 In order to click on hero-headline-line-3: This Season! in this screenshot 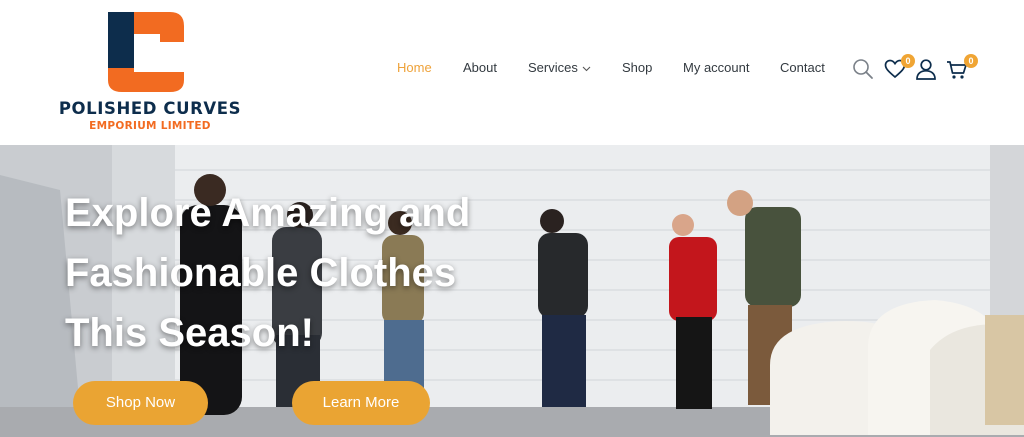, I will do `click(189, 333)`.